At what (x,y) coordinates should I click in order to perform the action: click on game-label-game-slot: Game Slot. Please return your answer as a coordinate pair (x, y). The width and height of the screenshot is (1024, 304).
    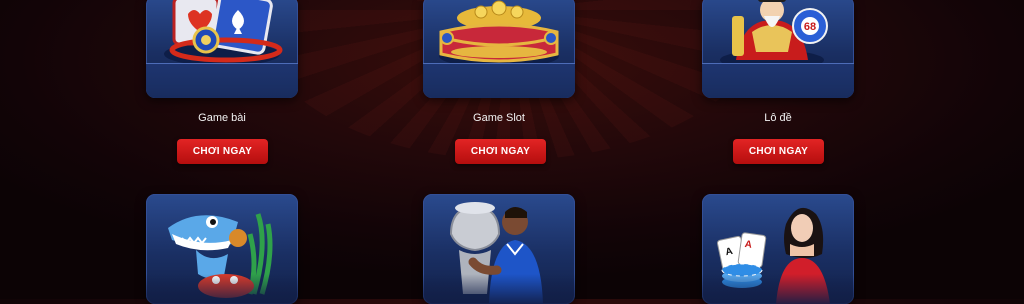
    Looking at the image, I should click on (499, 118).